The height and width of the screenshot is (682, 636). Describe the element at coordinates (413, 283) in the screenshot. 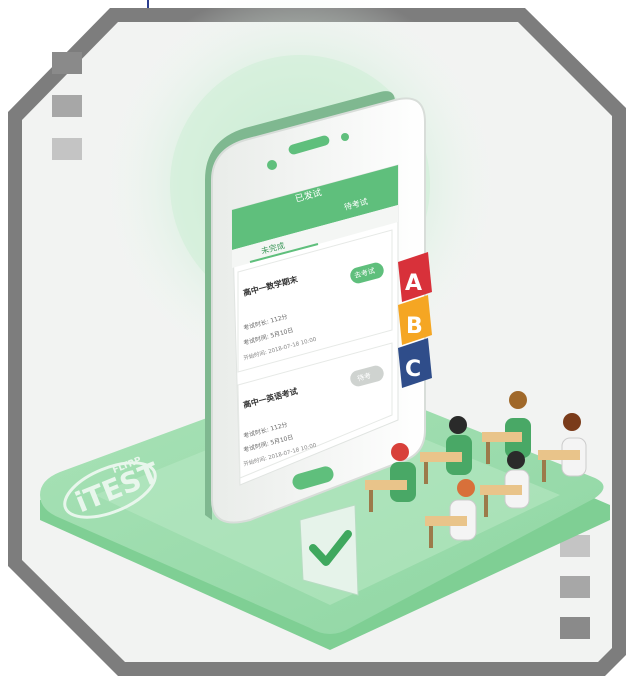

I see `tab-a-label: A` at that location.